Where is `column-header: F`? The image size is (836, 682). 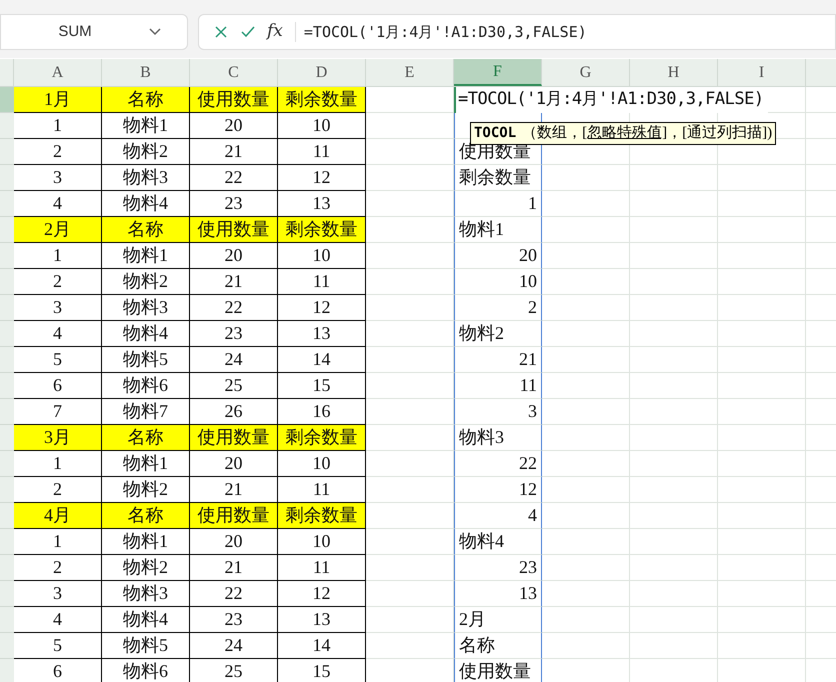 column-header: F is located at coordinates (498, 72).